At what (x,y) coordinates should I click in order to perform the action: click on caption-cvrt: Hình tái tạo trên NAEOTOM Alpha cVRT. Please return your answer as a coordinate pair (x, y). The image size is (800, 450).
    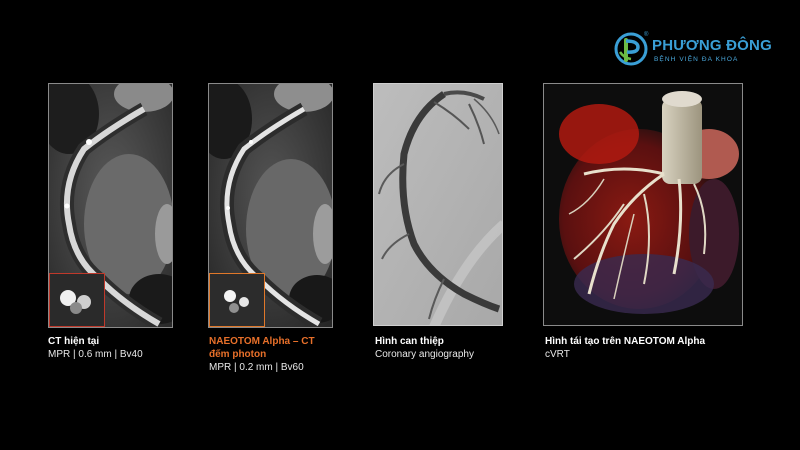
    Looking at the image, I should click on (625, 348).